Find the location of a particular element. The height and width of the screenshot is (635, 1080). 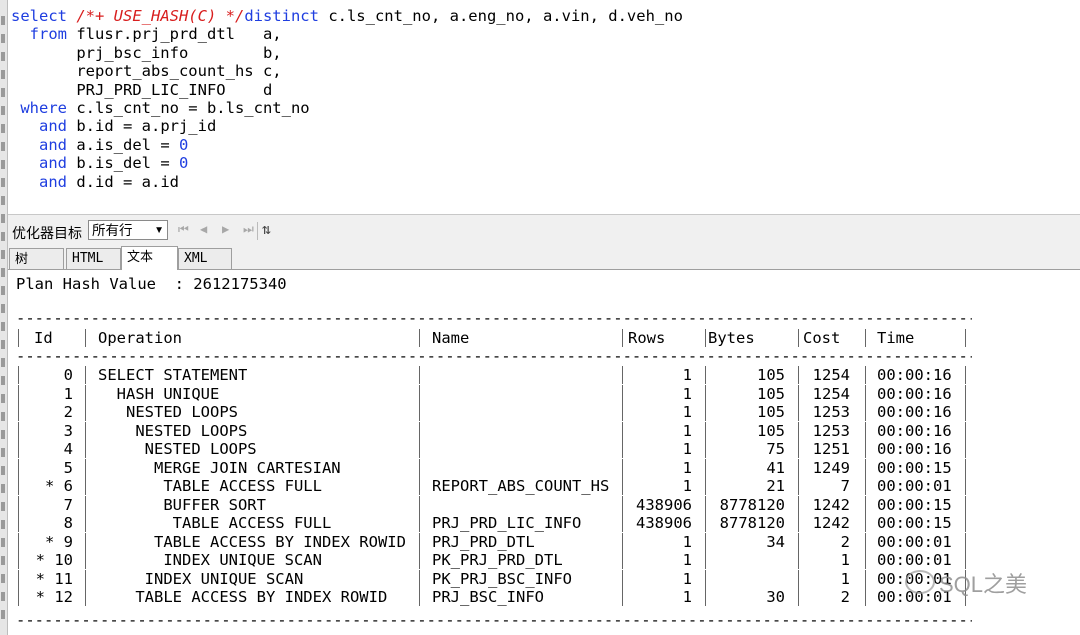

plan-toolbar: 优化器目标 所有行 ▼ ⏮ ◀ ▶ ⏭ ⇅ is located at coordinates (544, 231).